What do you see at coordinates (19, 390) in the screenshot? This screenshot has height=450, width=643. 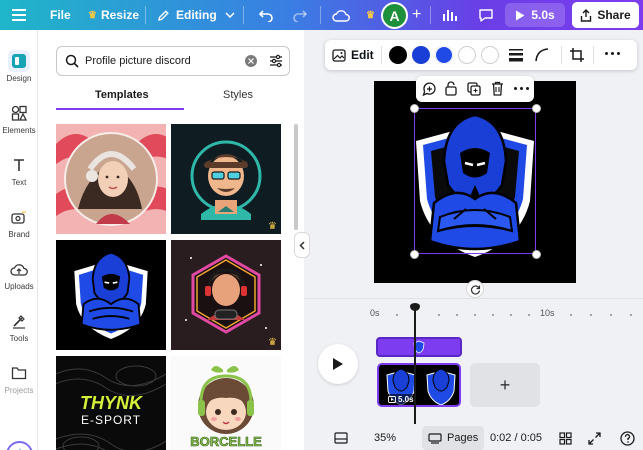 I see `rail-label: Projects` at bounding box center [19, 390].